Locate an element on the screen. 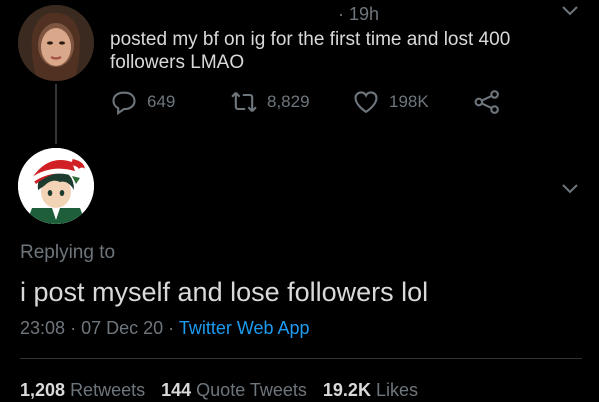 This screenshot has height=402, width=599. quote-label: Quote Tweets is located at coordinates (251, 390).